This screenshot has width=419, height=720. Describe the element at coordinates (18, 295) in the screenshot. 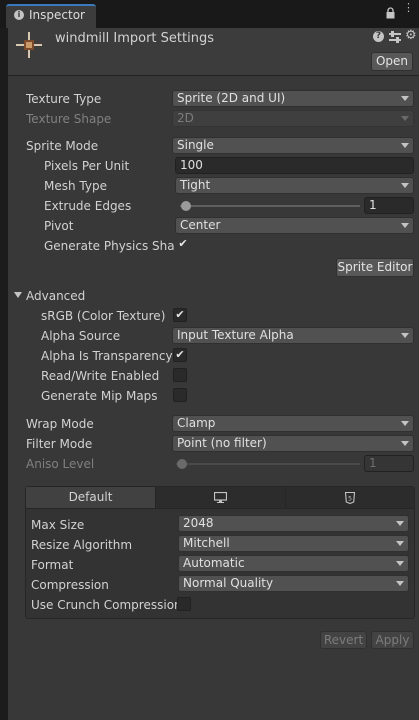

I see `foldout-arrow-icon` at that location.